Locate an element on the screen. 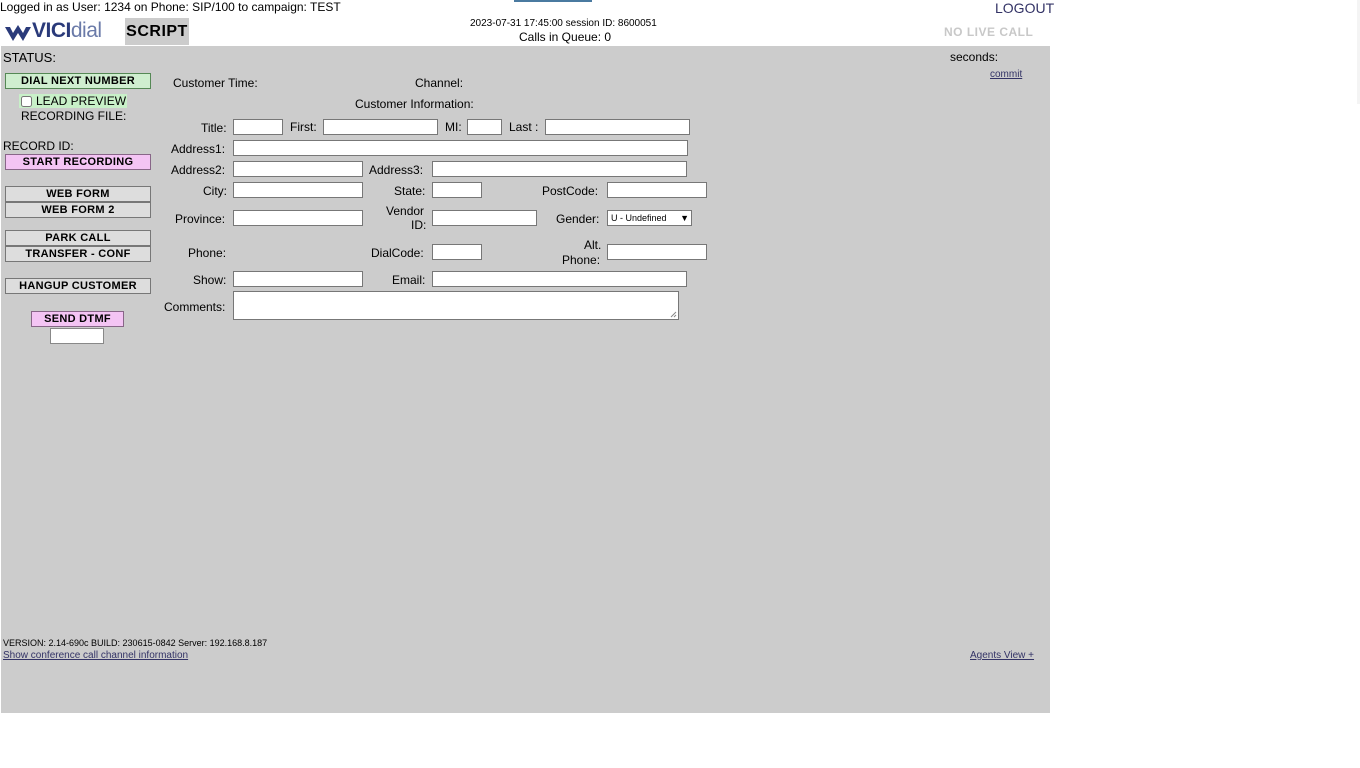  chevron-down-icon: ▼ is located at coordinates (684, 218).